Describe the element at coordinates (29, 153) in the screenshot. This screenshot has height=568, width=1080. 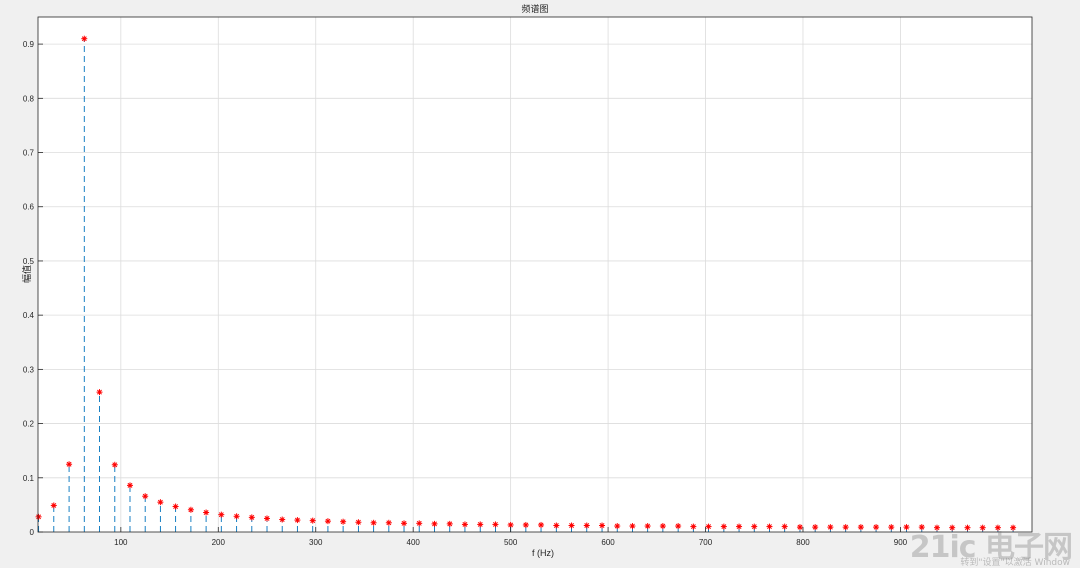
I see `y-tick-label: 0.7` at that location.